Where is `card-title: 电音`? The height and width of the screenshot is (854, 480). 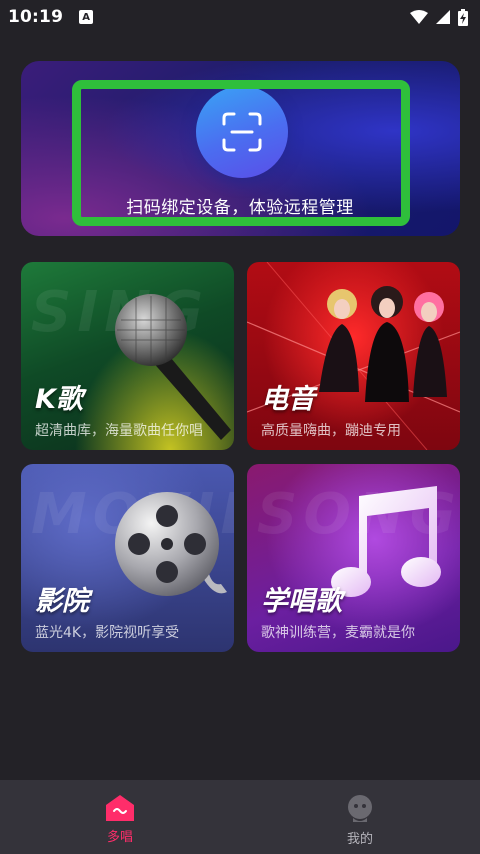 card-title: 电音 is located at coordinates (288, 399).